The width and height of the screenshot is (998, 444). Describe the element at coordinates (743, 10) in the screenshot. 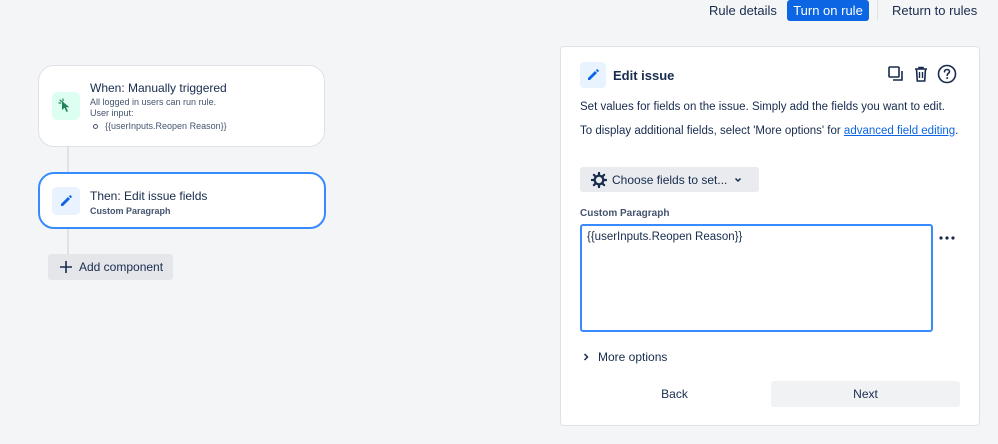

I see `rule-details-link: Rule details` at that location.